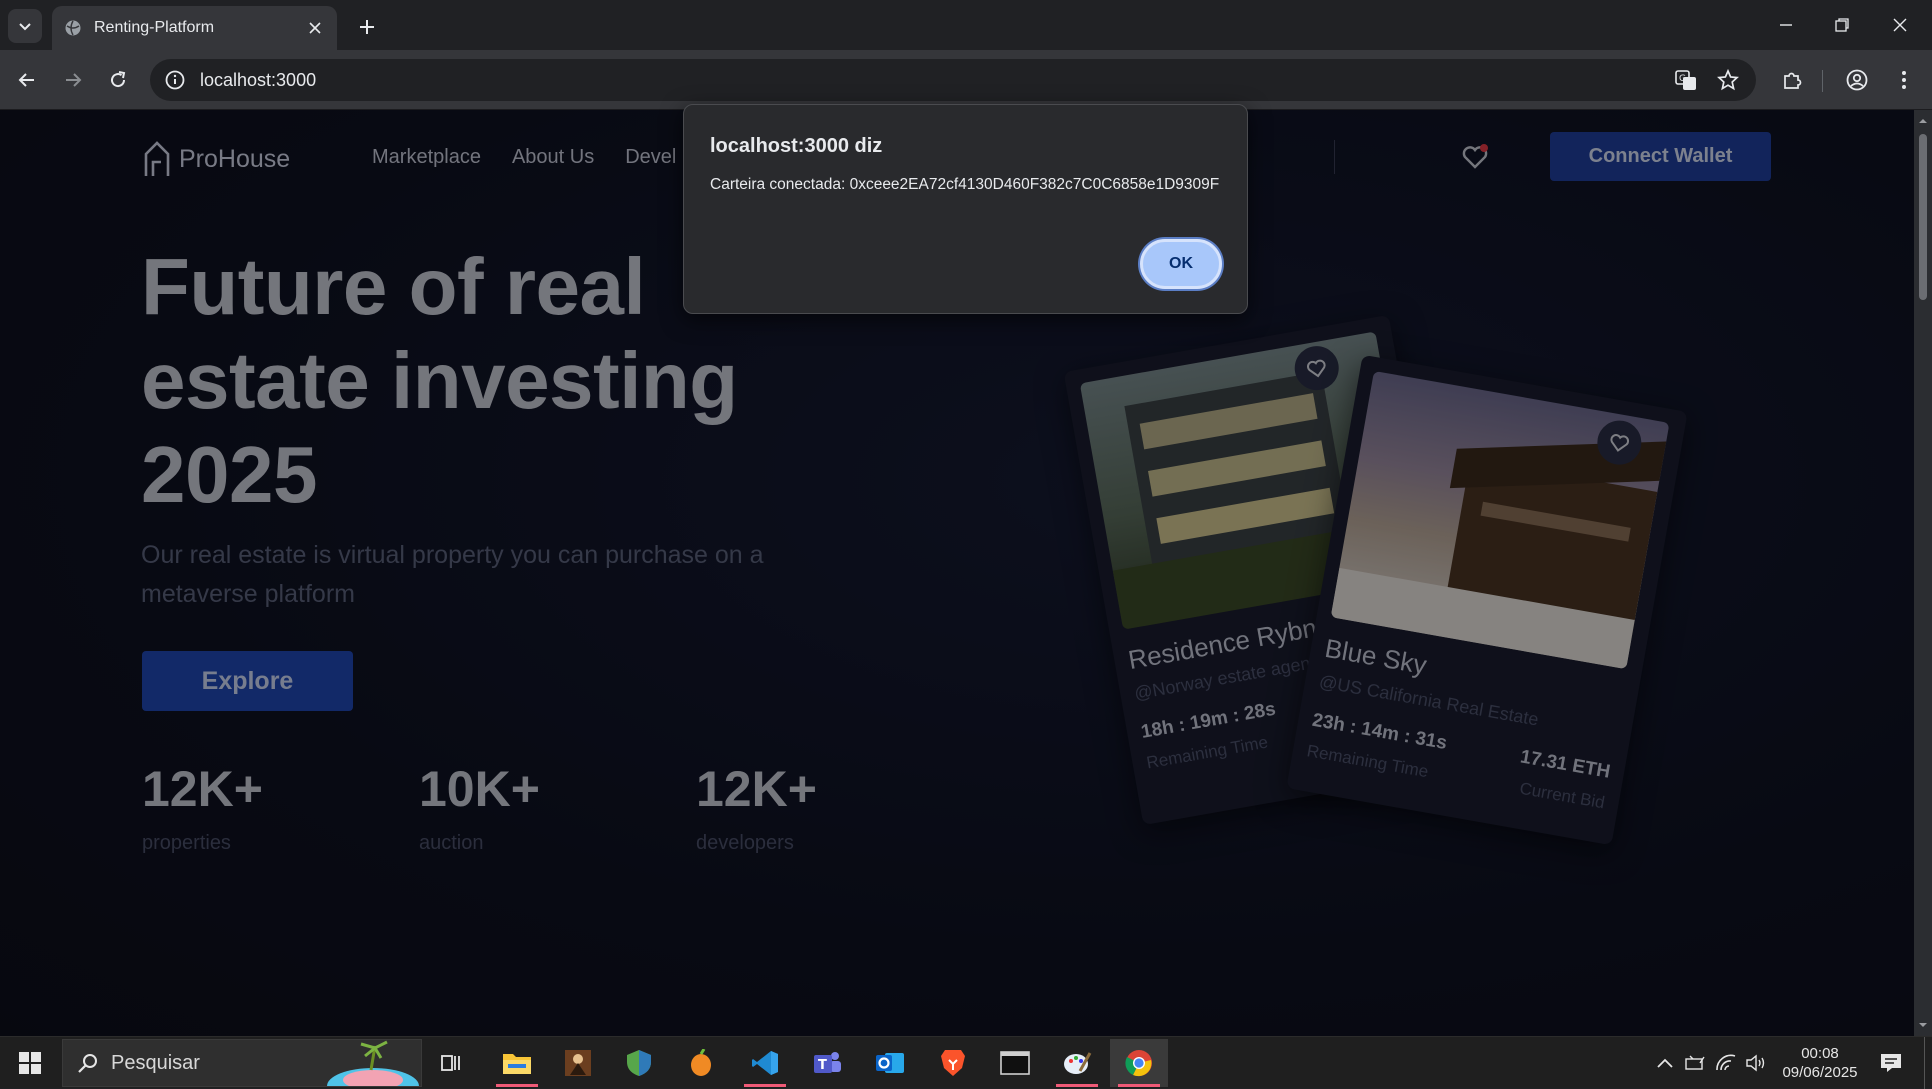  I want to click on tray-network, so click(1726, 1063).